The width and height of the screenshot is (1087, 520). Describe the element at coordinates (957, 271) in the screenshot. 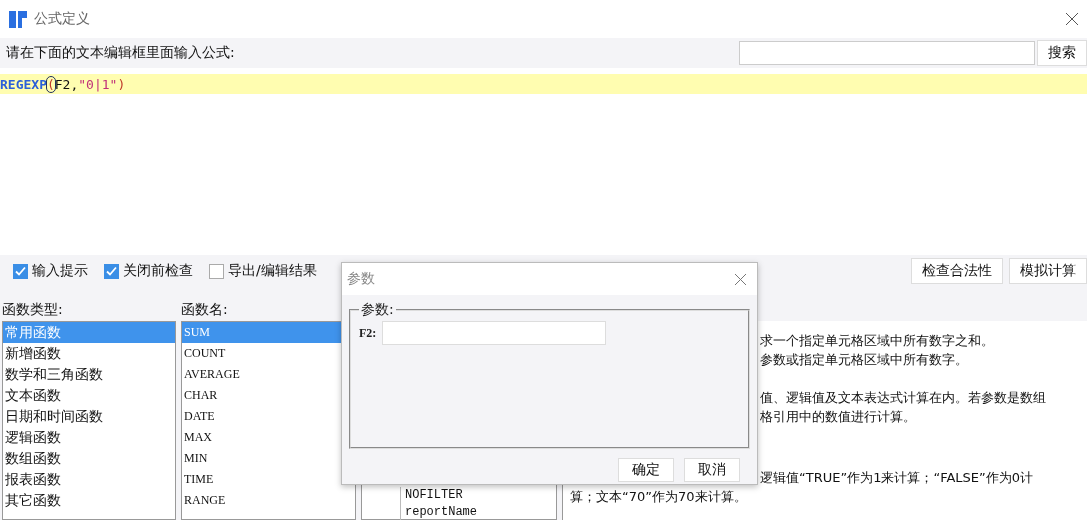

I see `action-button: 检查合法性` at that location.